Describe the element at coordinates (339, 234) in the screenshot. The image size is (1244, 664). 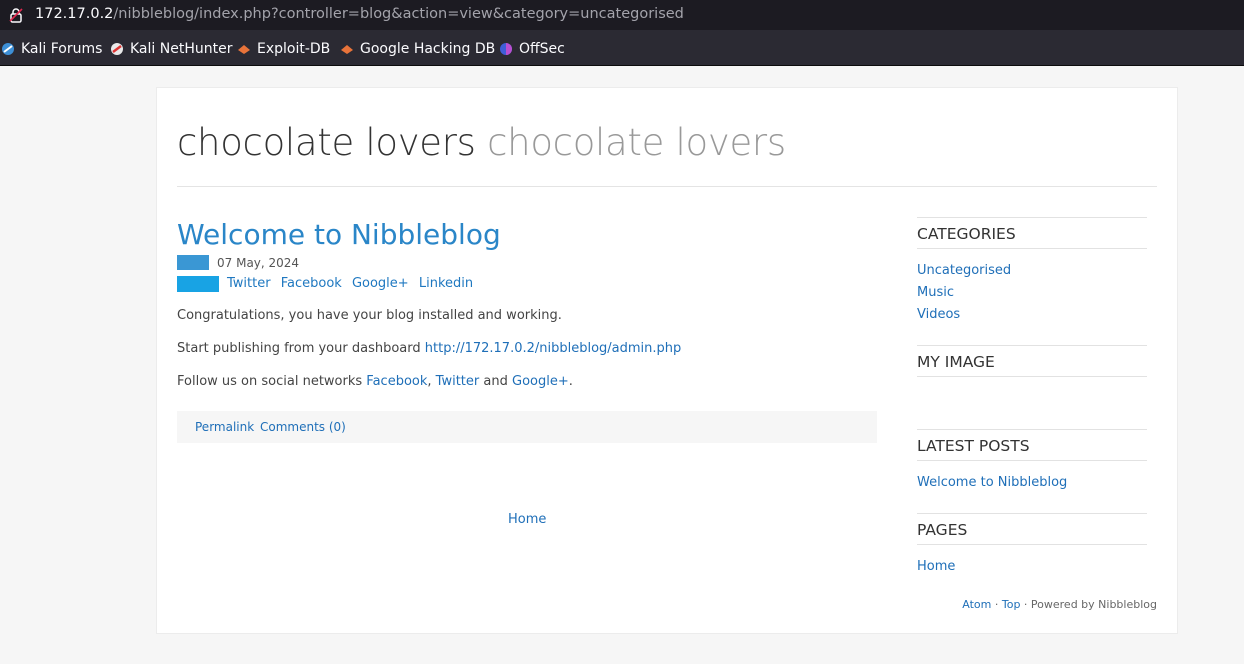
I see `post-title-link: Welcome to Nibbleblog` at that location.